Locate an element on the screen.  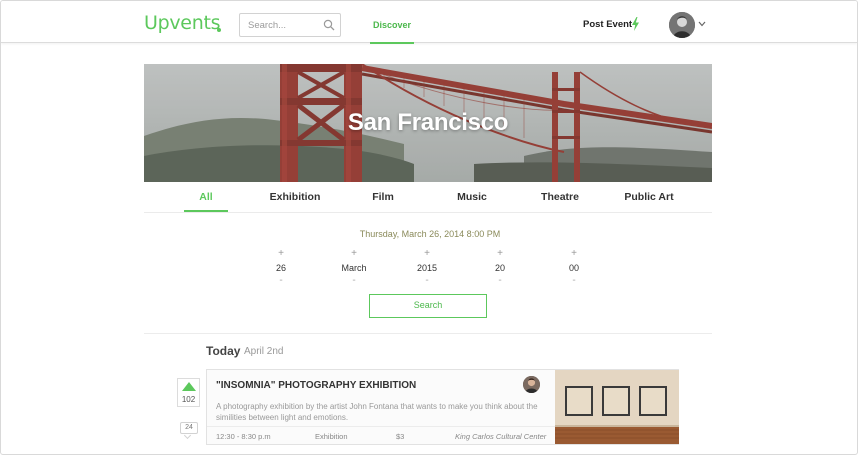
top-header: Upvents Discover Post Event is located at coordinates (429, 22).